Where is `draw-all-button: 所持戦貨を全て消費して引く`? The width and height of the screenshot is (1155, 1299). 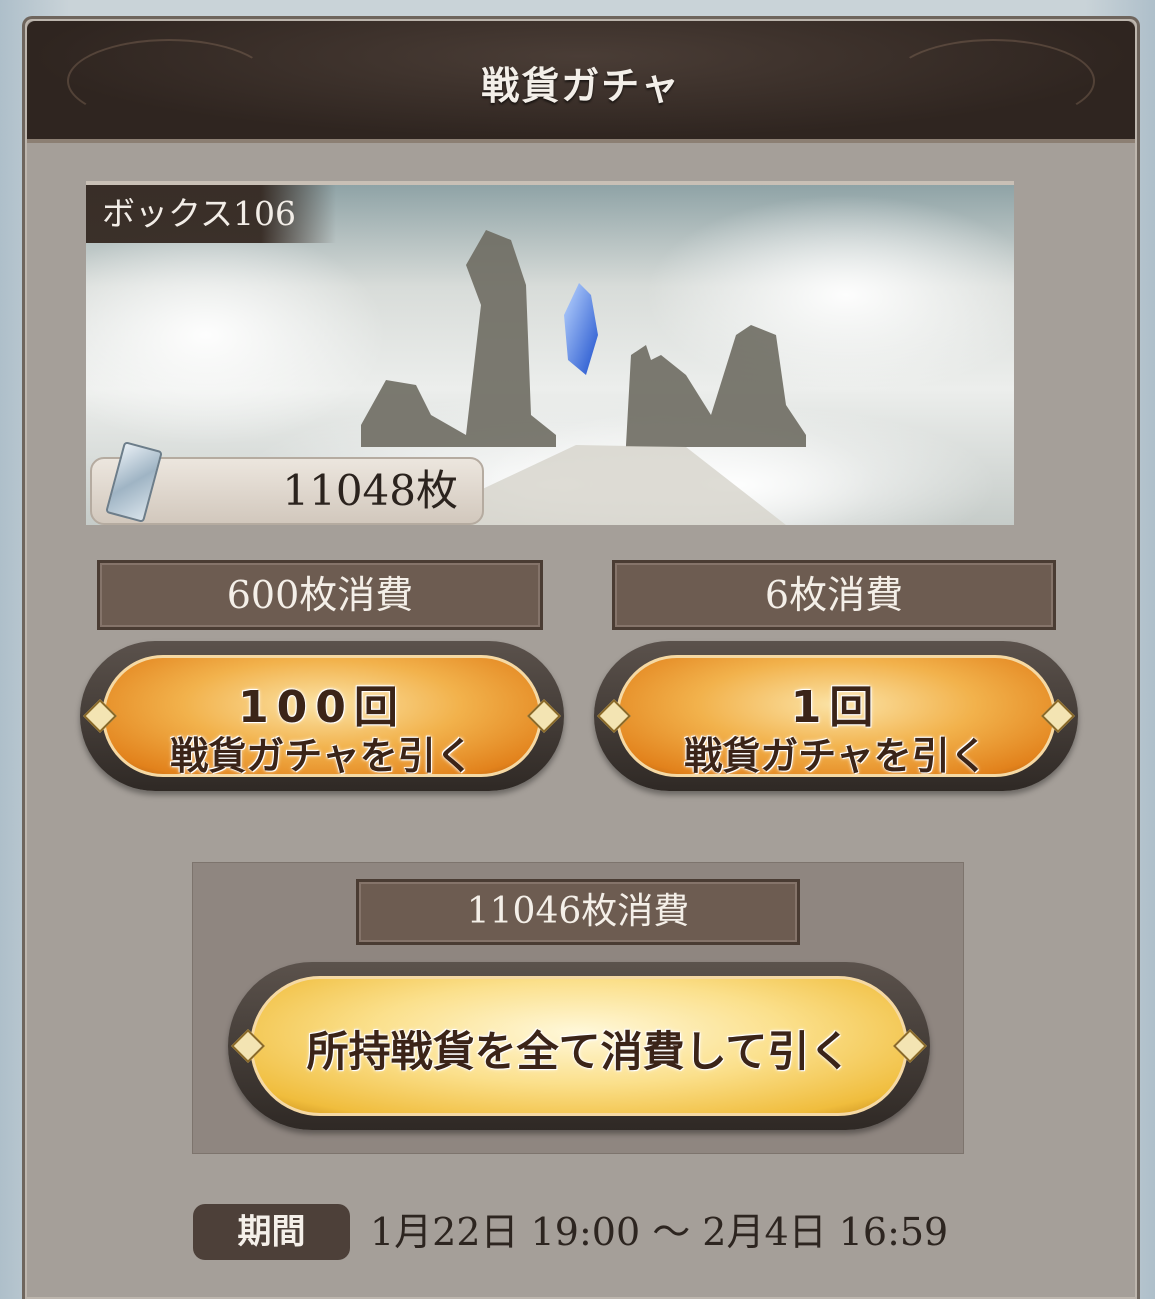
draw-all-button: 所持戦貨を全て消費して引く is located at coordinates (579, 1046).